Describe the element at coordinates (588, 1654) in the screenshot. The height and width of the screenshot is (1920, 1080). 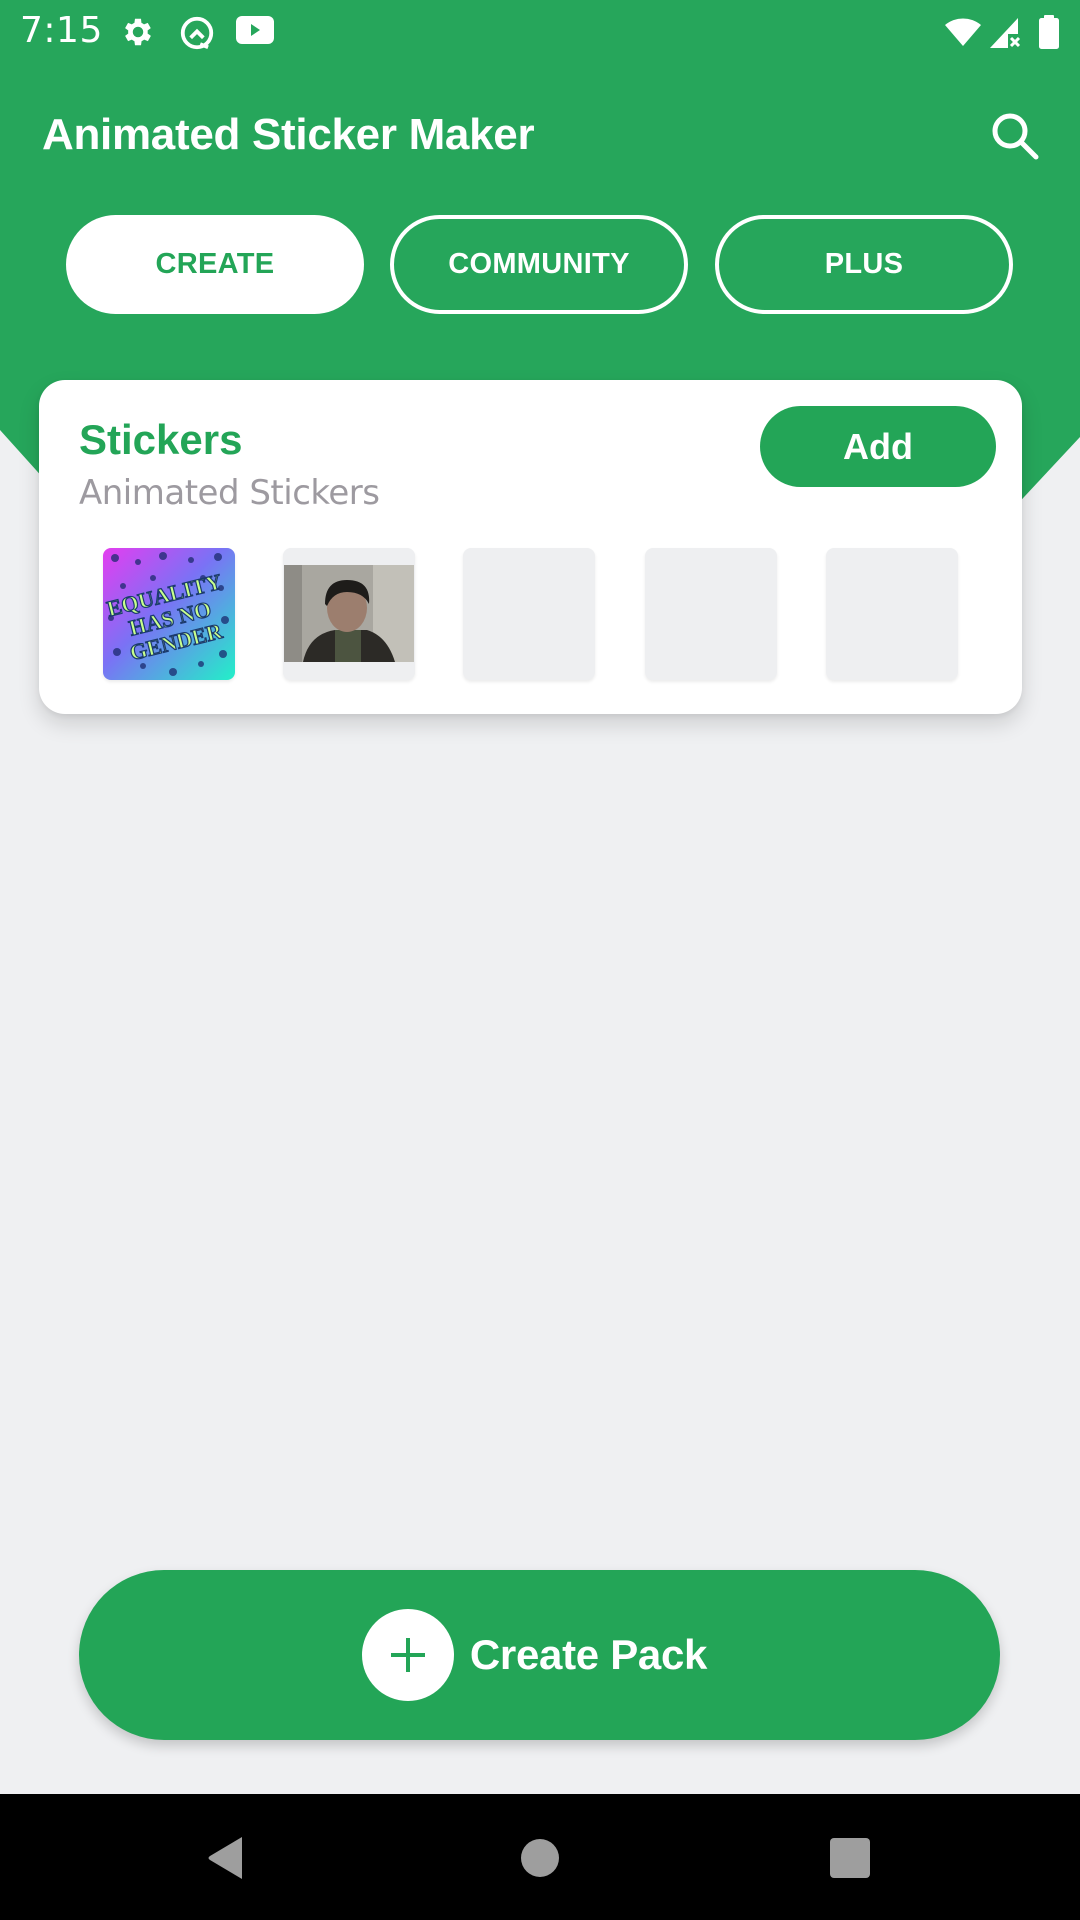
I see `create-pack-label: Create Pack` at that location.